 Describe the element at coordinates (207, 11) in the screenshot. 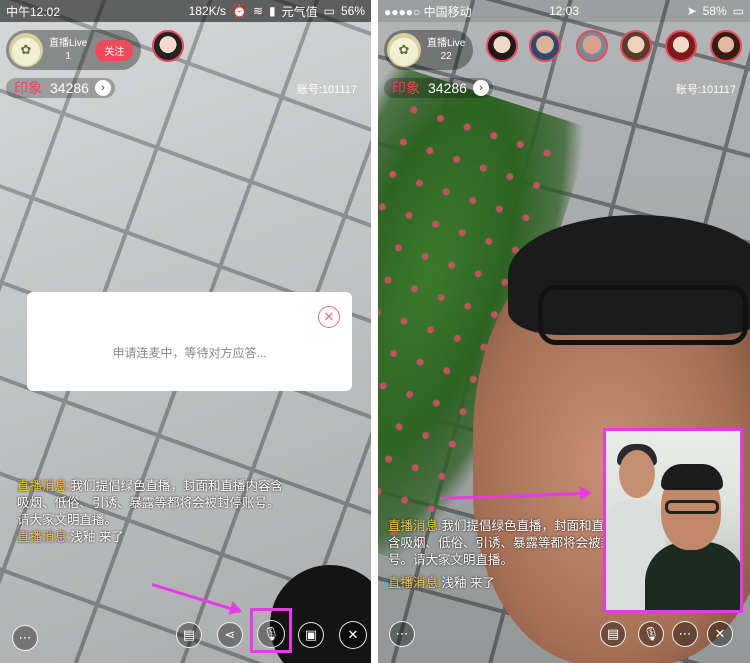

I see `network-speed: 182K/s` at that location.